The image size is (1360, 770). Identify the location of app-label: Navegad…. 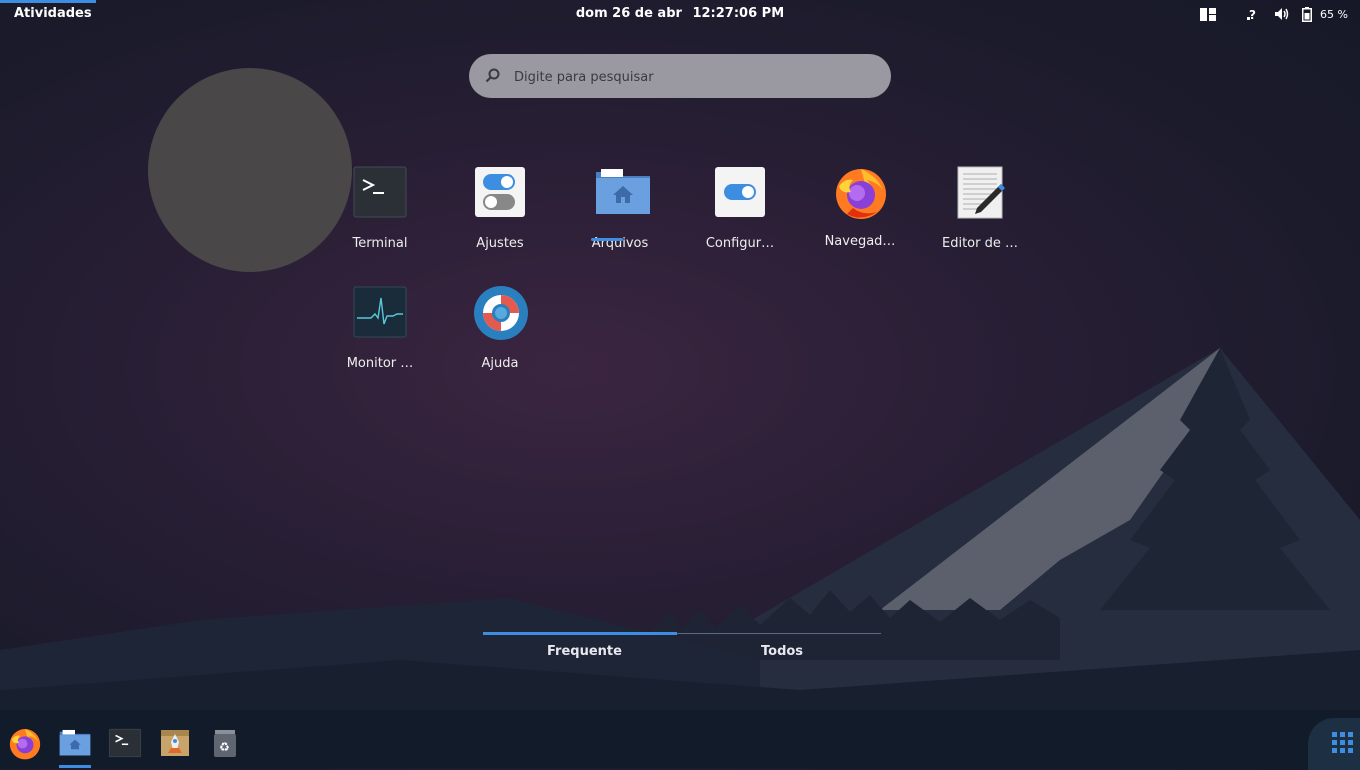
(860, 241).